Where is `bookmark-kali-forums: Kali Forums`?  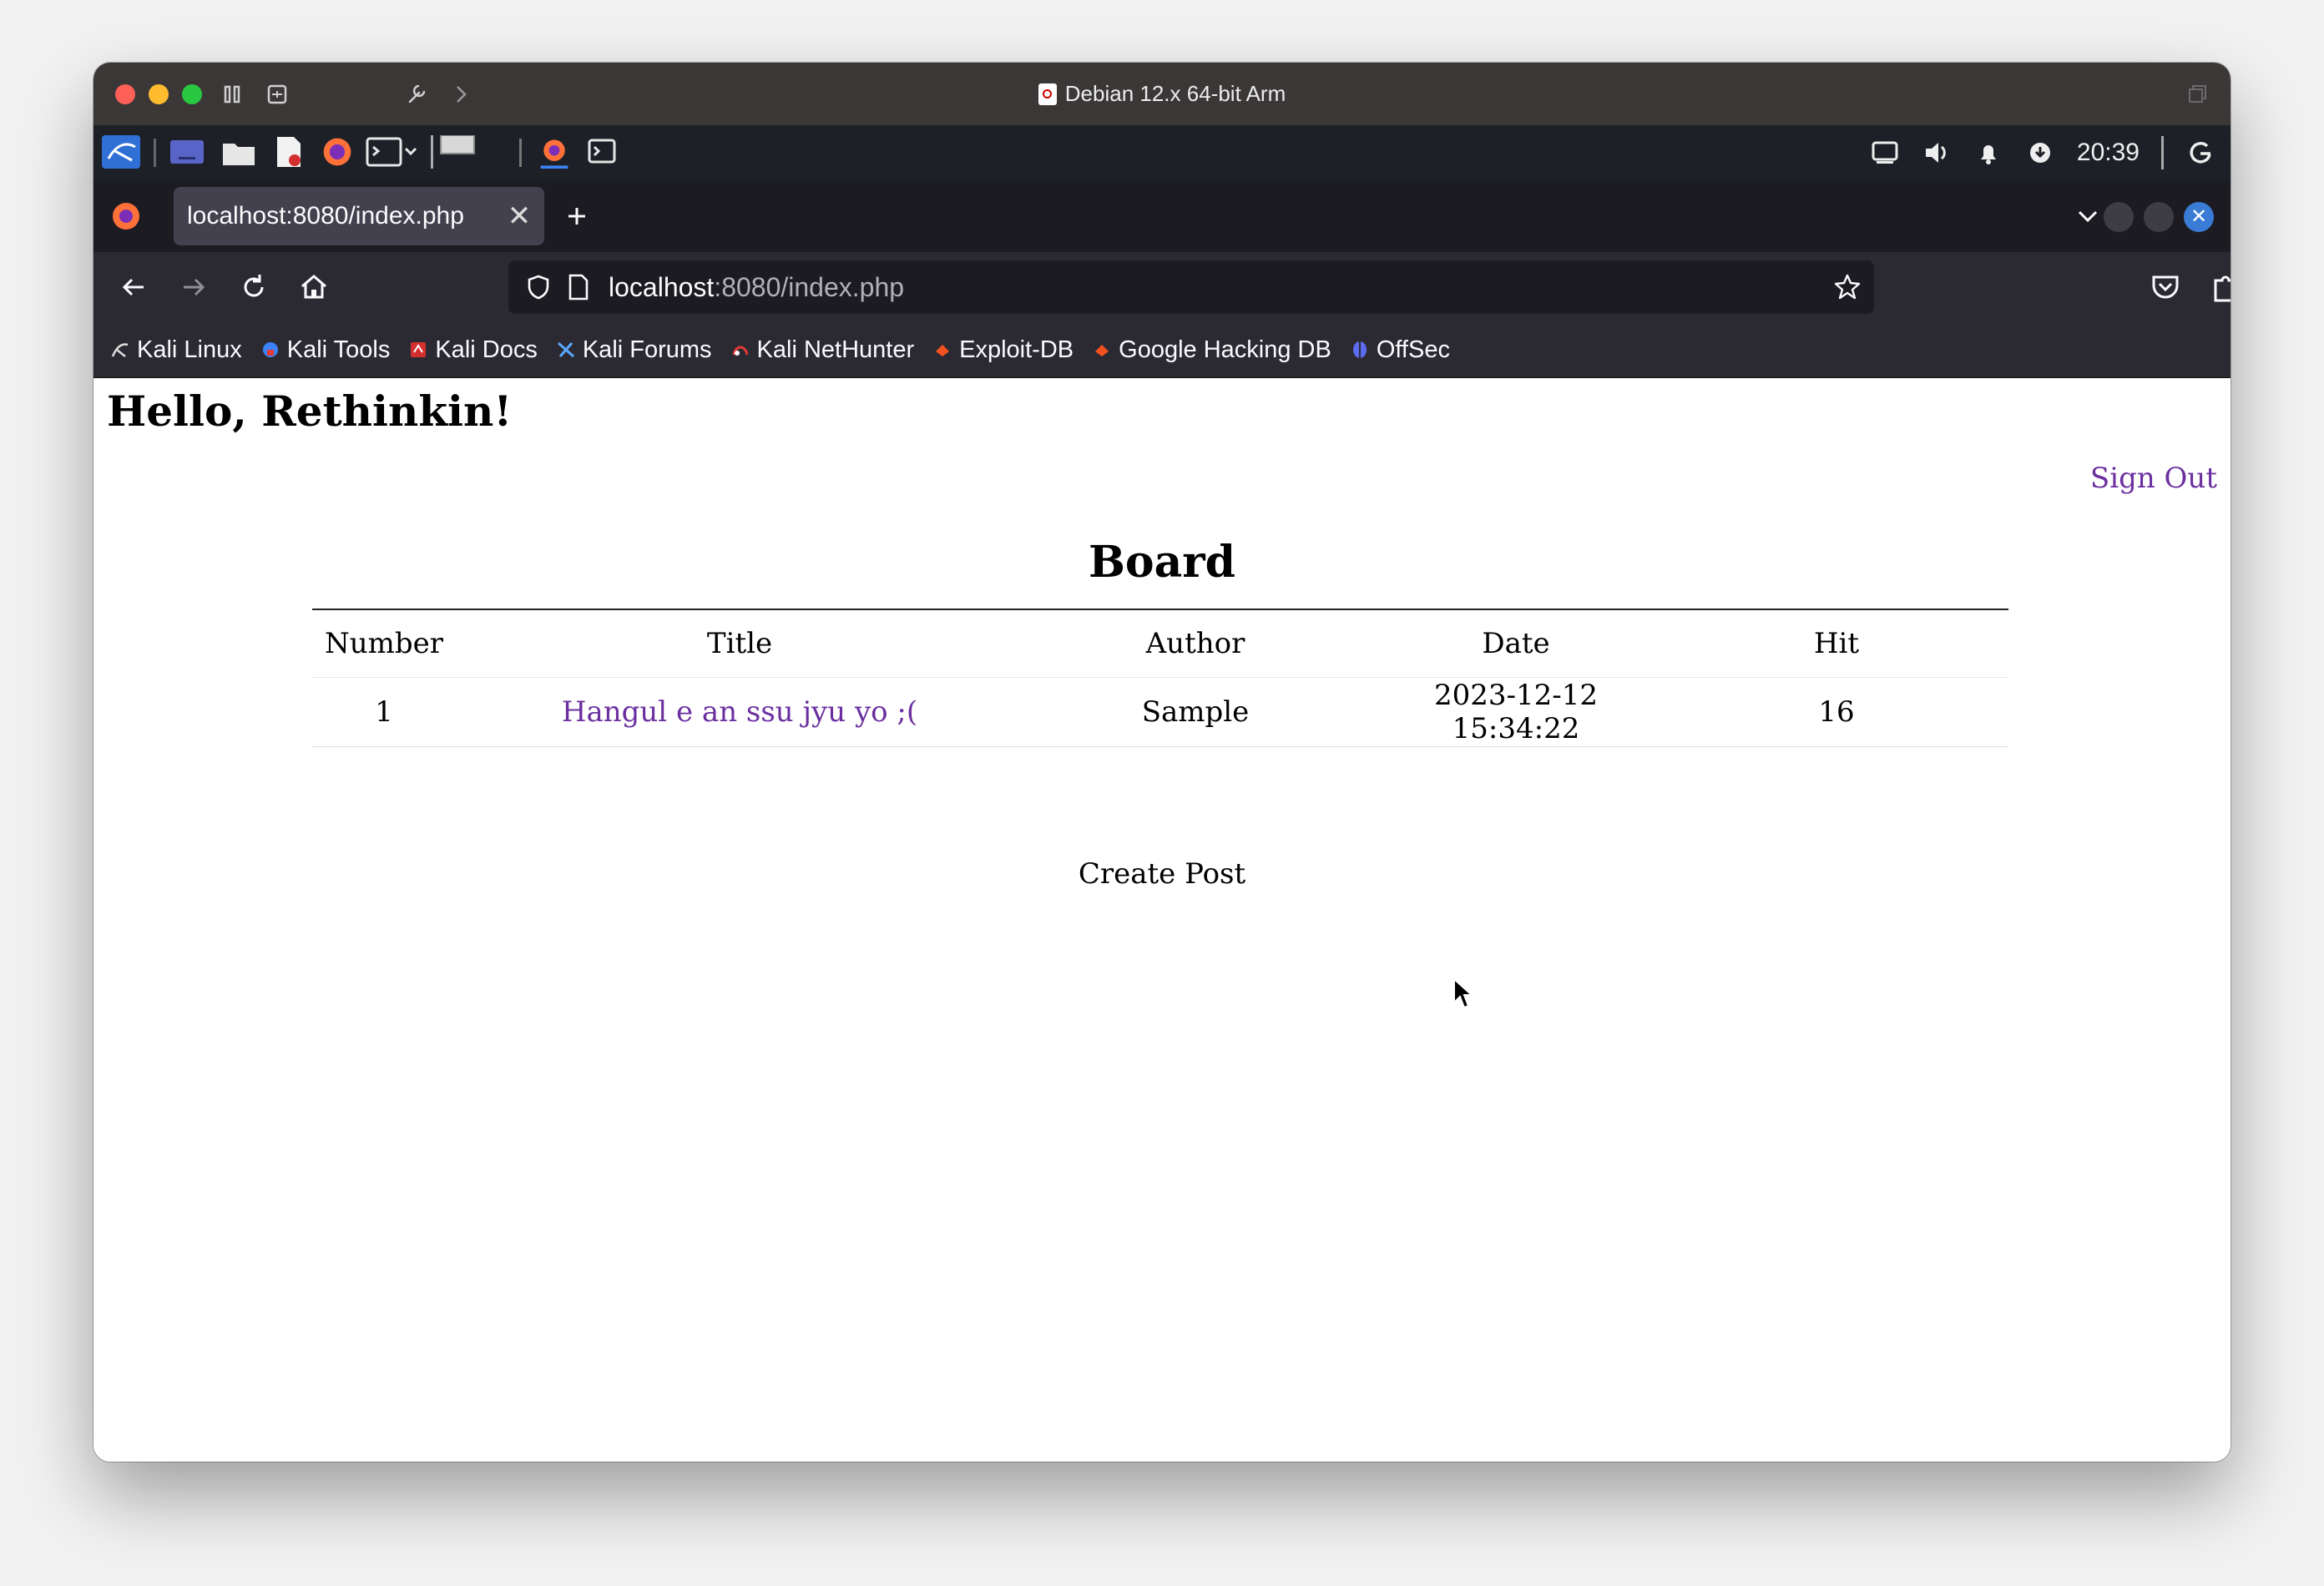 bookmark-kali-forums: Kali Forums is located at coordinates (634, 350).